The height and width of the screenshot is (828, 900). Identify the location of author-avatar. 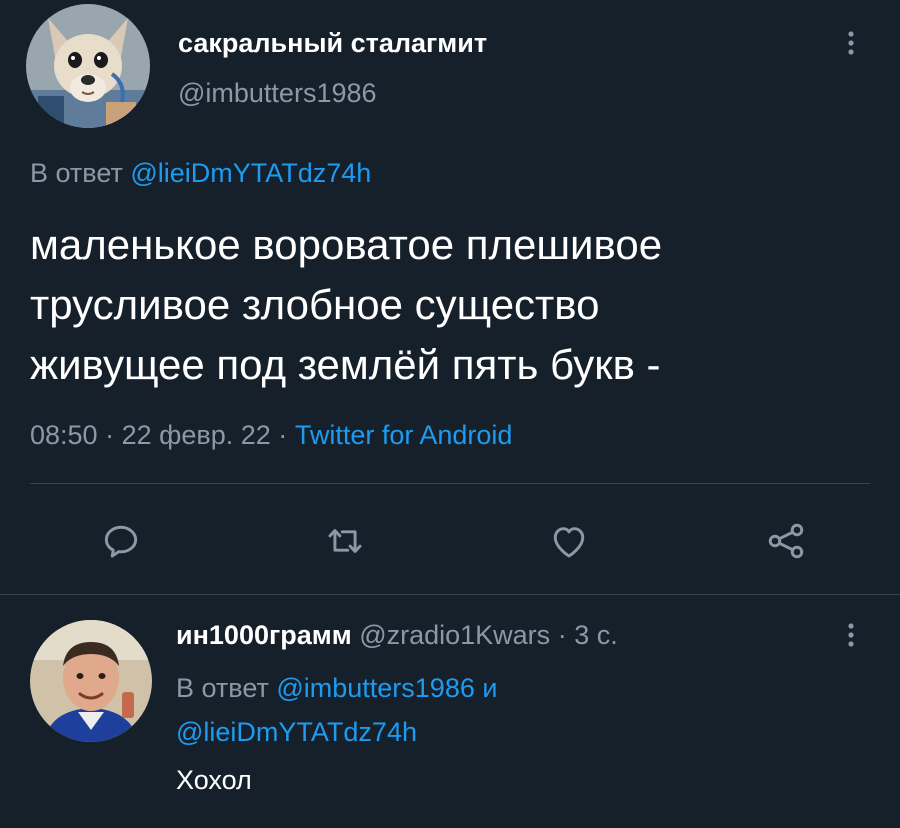
(88, 66).